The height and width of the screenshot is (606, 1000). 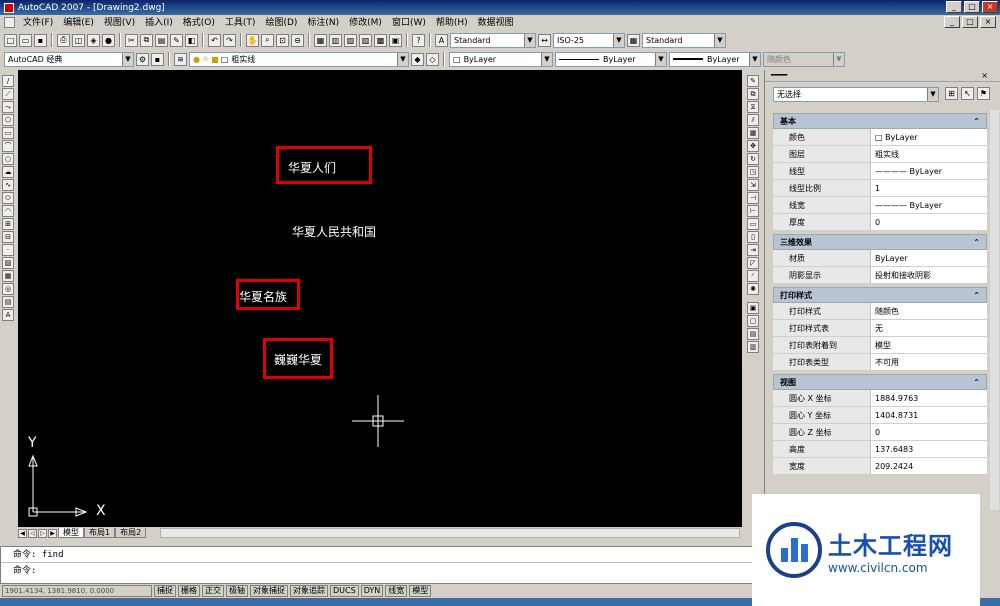 I want to click on snap-toggle: 捕捉, so click(x=165, y=591).